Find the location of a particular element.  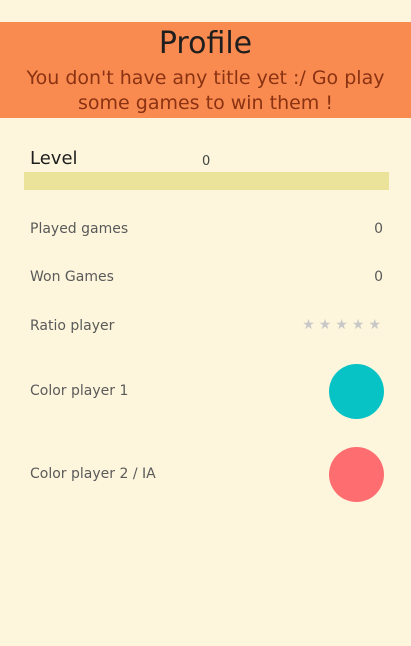

ratio-rating-stars: ★ ★ ★ ★ ★ is located at coordinates (341, 325).